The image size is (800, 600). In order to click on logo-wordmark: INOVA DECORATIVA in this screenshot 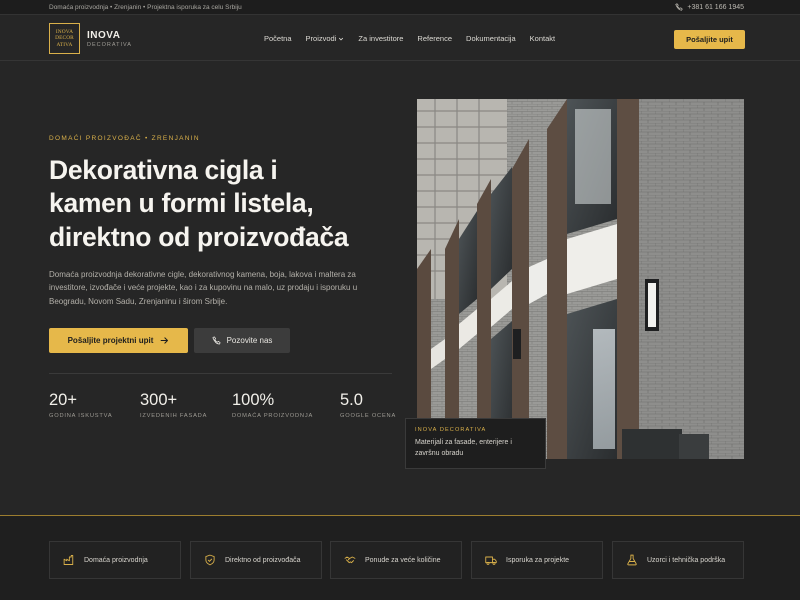, I will do `click(109, 39)`.